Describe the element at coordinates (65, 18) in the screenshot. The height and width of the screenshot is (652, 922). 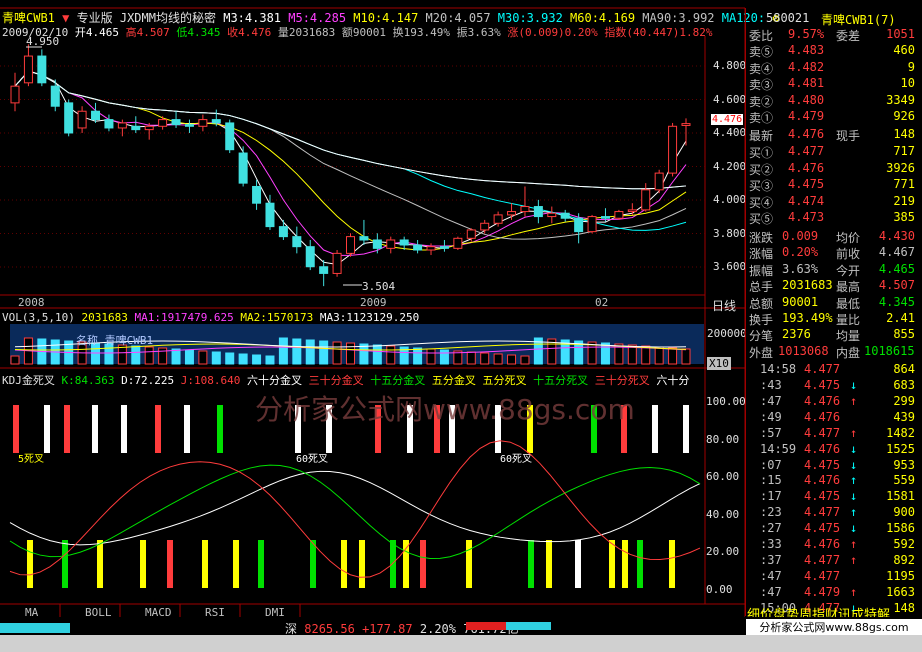
I see `dropdown-arrow-icon: ▼` at that location.